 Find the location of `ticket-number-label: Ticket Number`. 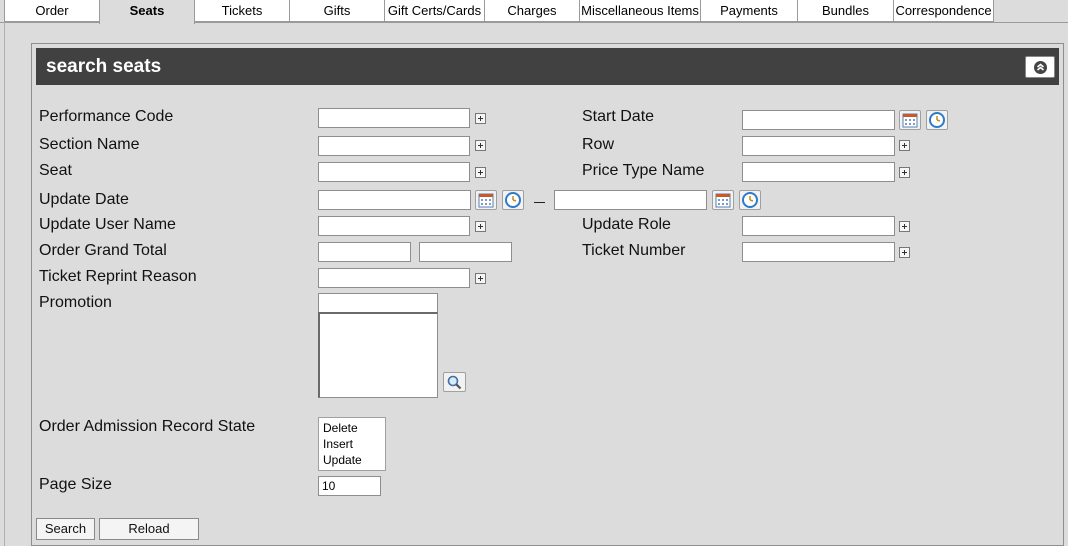

ticket-number-label: Ticket Number is located at coordinates (634, 250).